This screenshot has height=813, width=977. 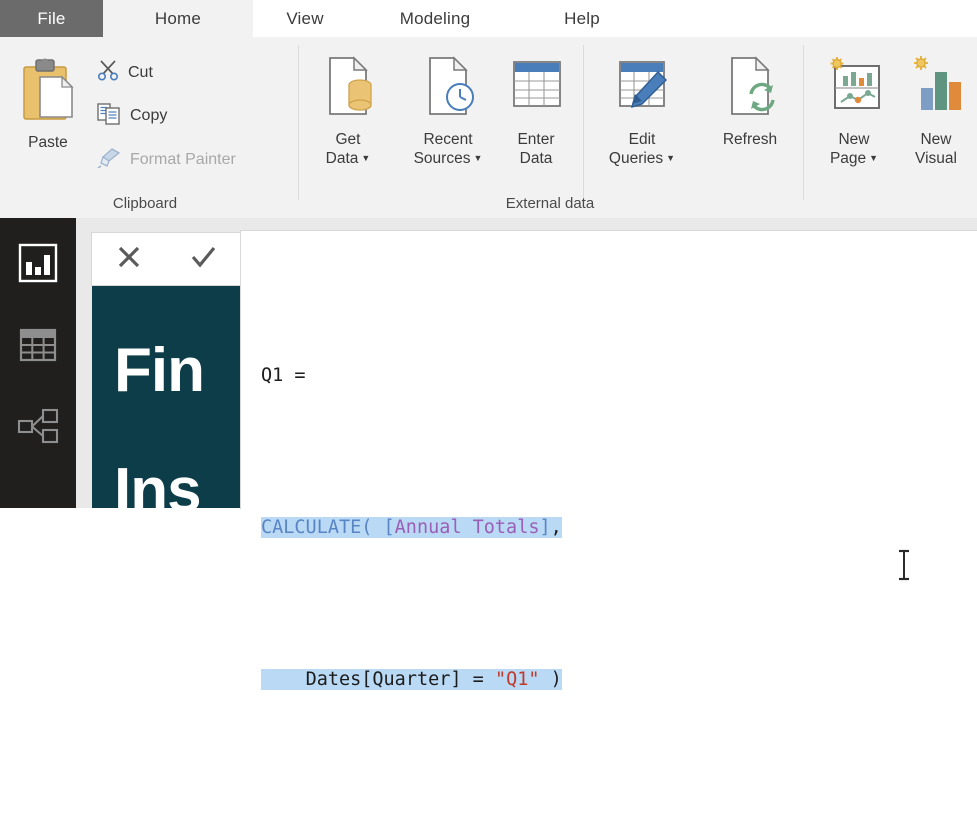 What do you see at coordinates (467, 527) in the screenshot?
I see `dax-measure-annual-totals: Annual Totals` at bounding box center [467, 527].